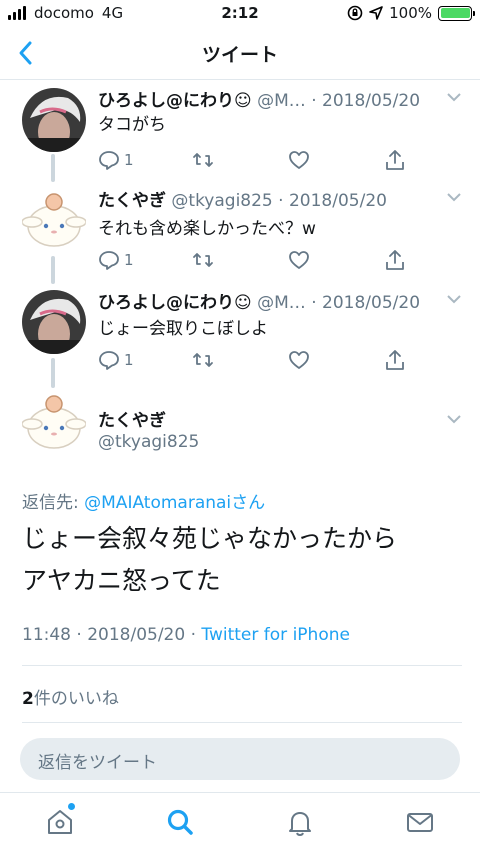 The height and width of the screenshot is (853, 480). What do you see at coordinates (242, 560) in the screenshot?
I see `main-tweet-text: じょー会叙々苑じゃなかったから アヤカニ怒ってた` at bounding box center [242, 560].